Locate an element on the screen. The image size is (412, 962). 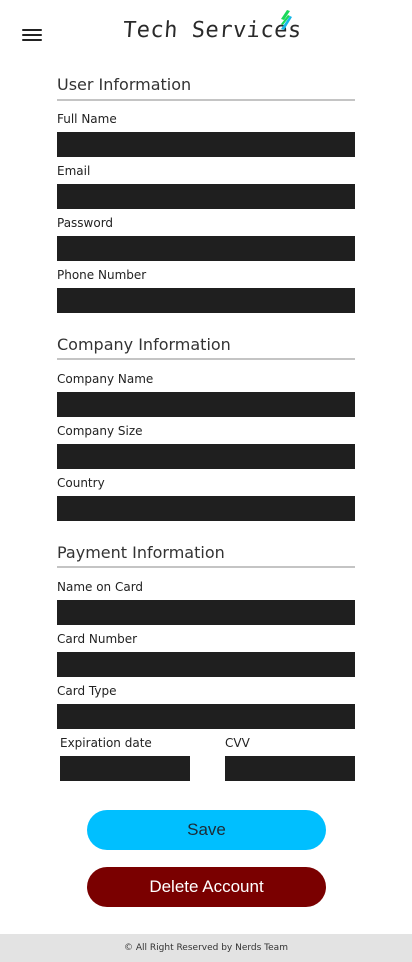
country-field is located at coordinates (206, 508).